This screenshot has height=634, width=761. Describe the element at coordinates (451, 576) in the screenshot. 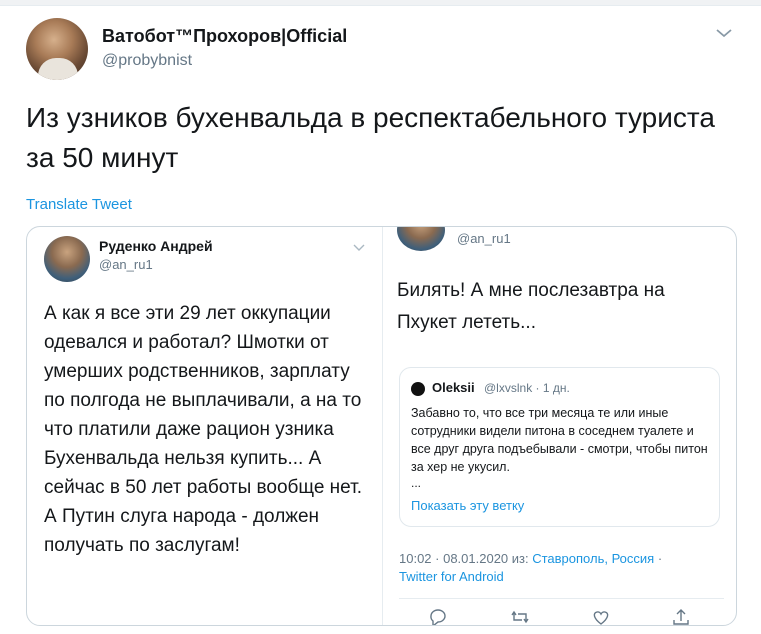

I see `client-link: Twitter for Android` at that location.